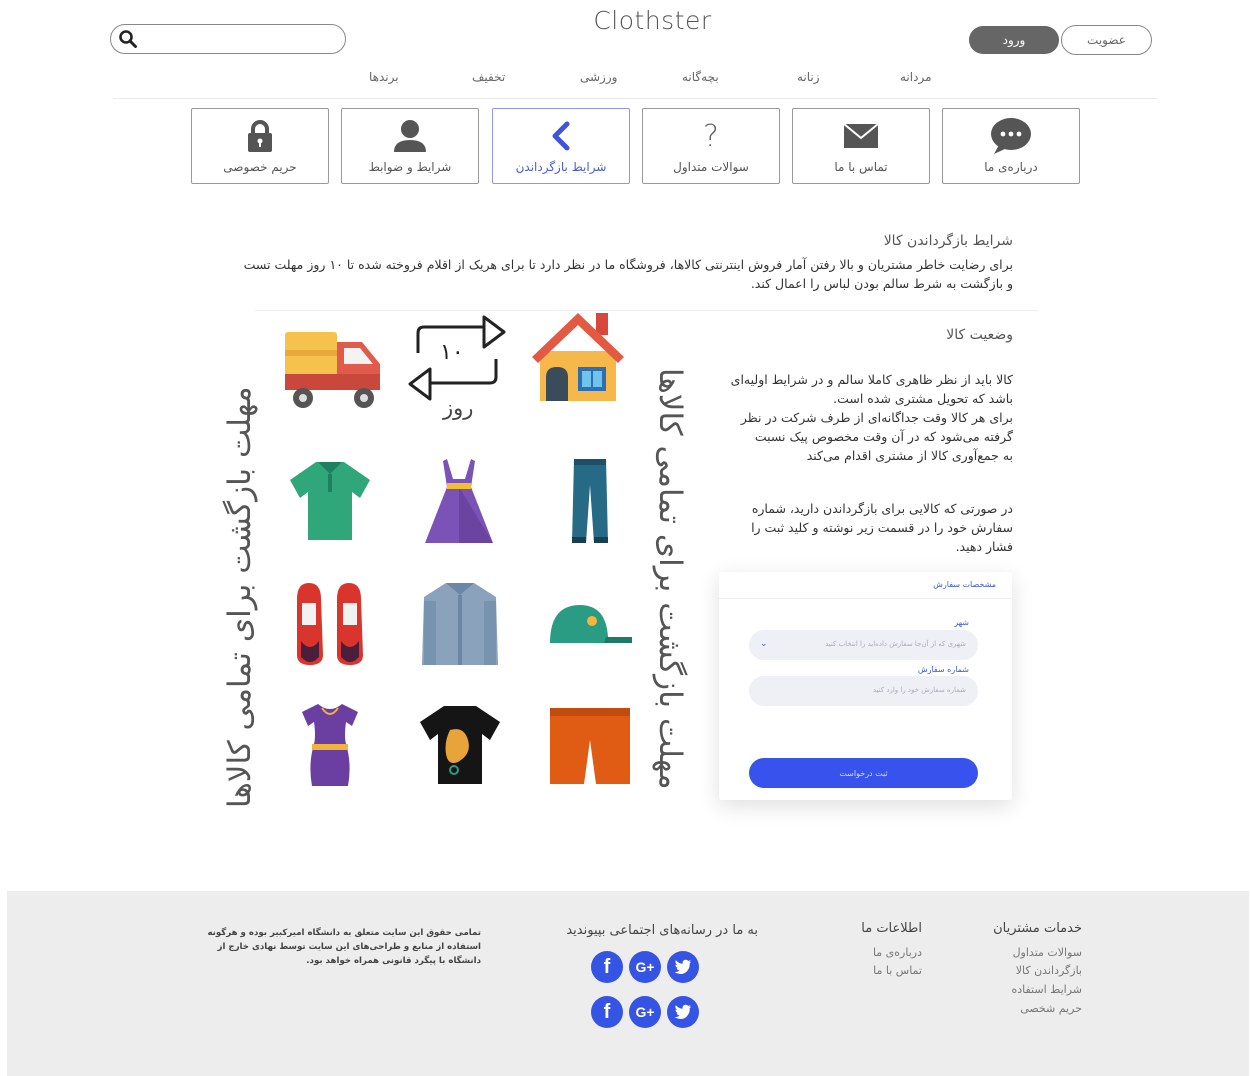 The width and height of the screenshot is (1250, 1076). What do you see at coordinates (1047, 952) in the screenshot?
I see `footer-link-faq: سوالات متداول` at bounding box center [1047, 952].